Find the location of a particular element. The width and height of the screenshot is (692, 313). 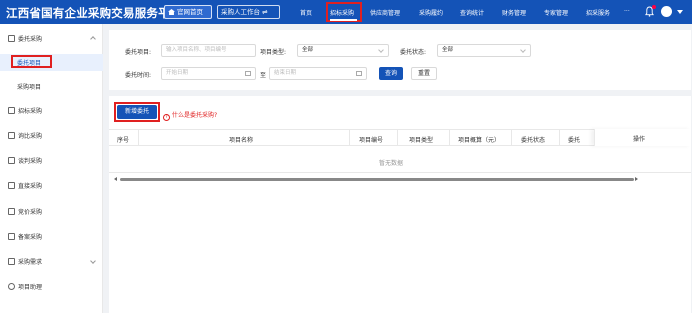

empty-state: 暂无数据 is located at coordinates (391, 163).